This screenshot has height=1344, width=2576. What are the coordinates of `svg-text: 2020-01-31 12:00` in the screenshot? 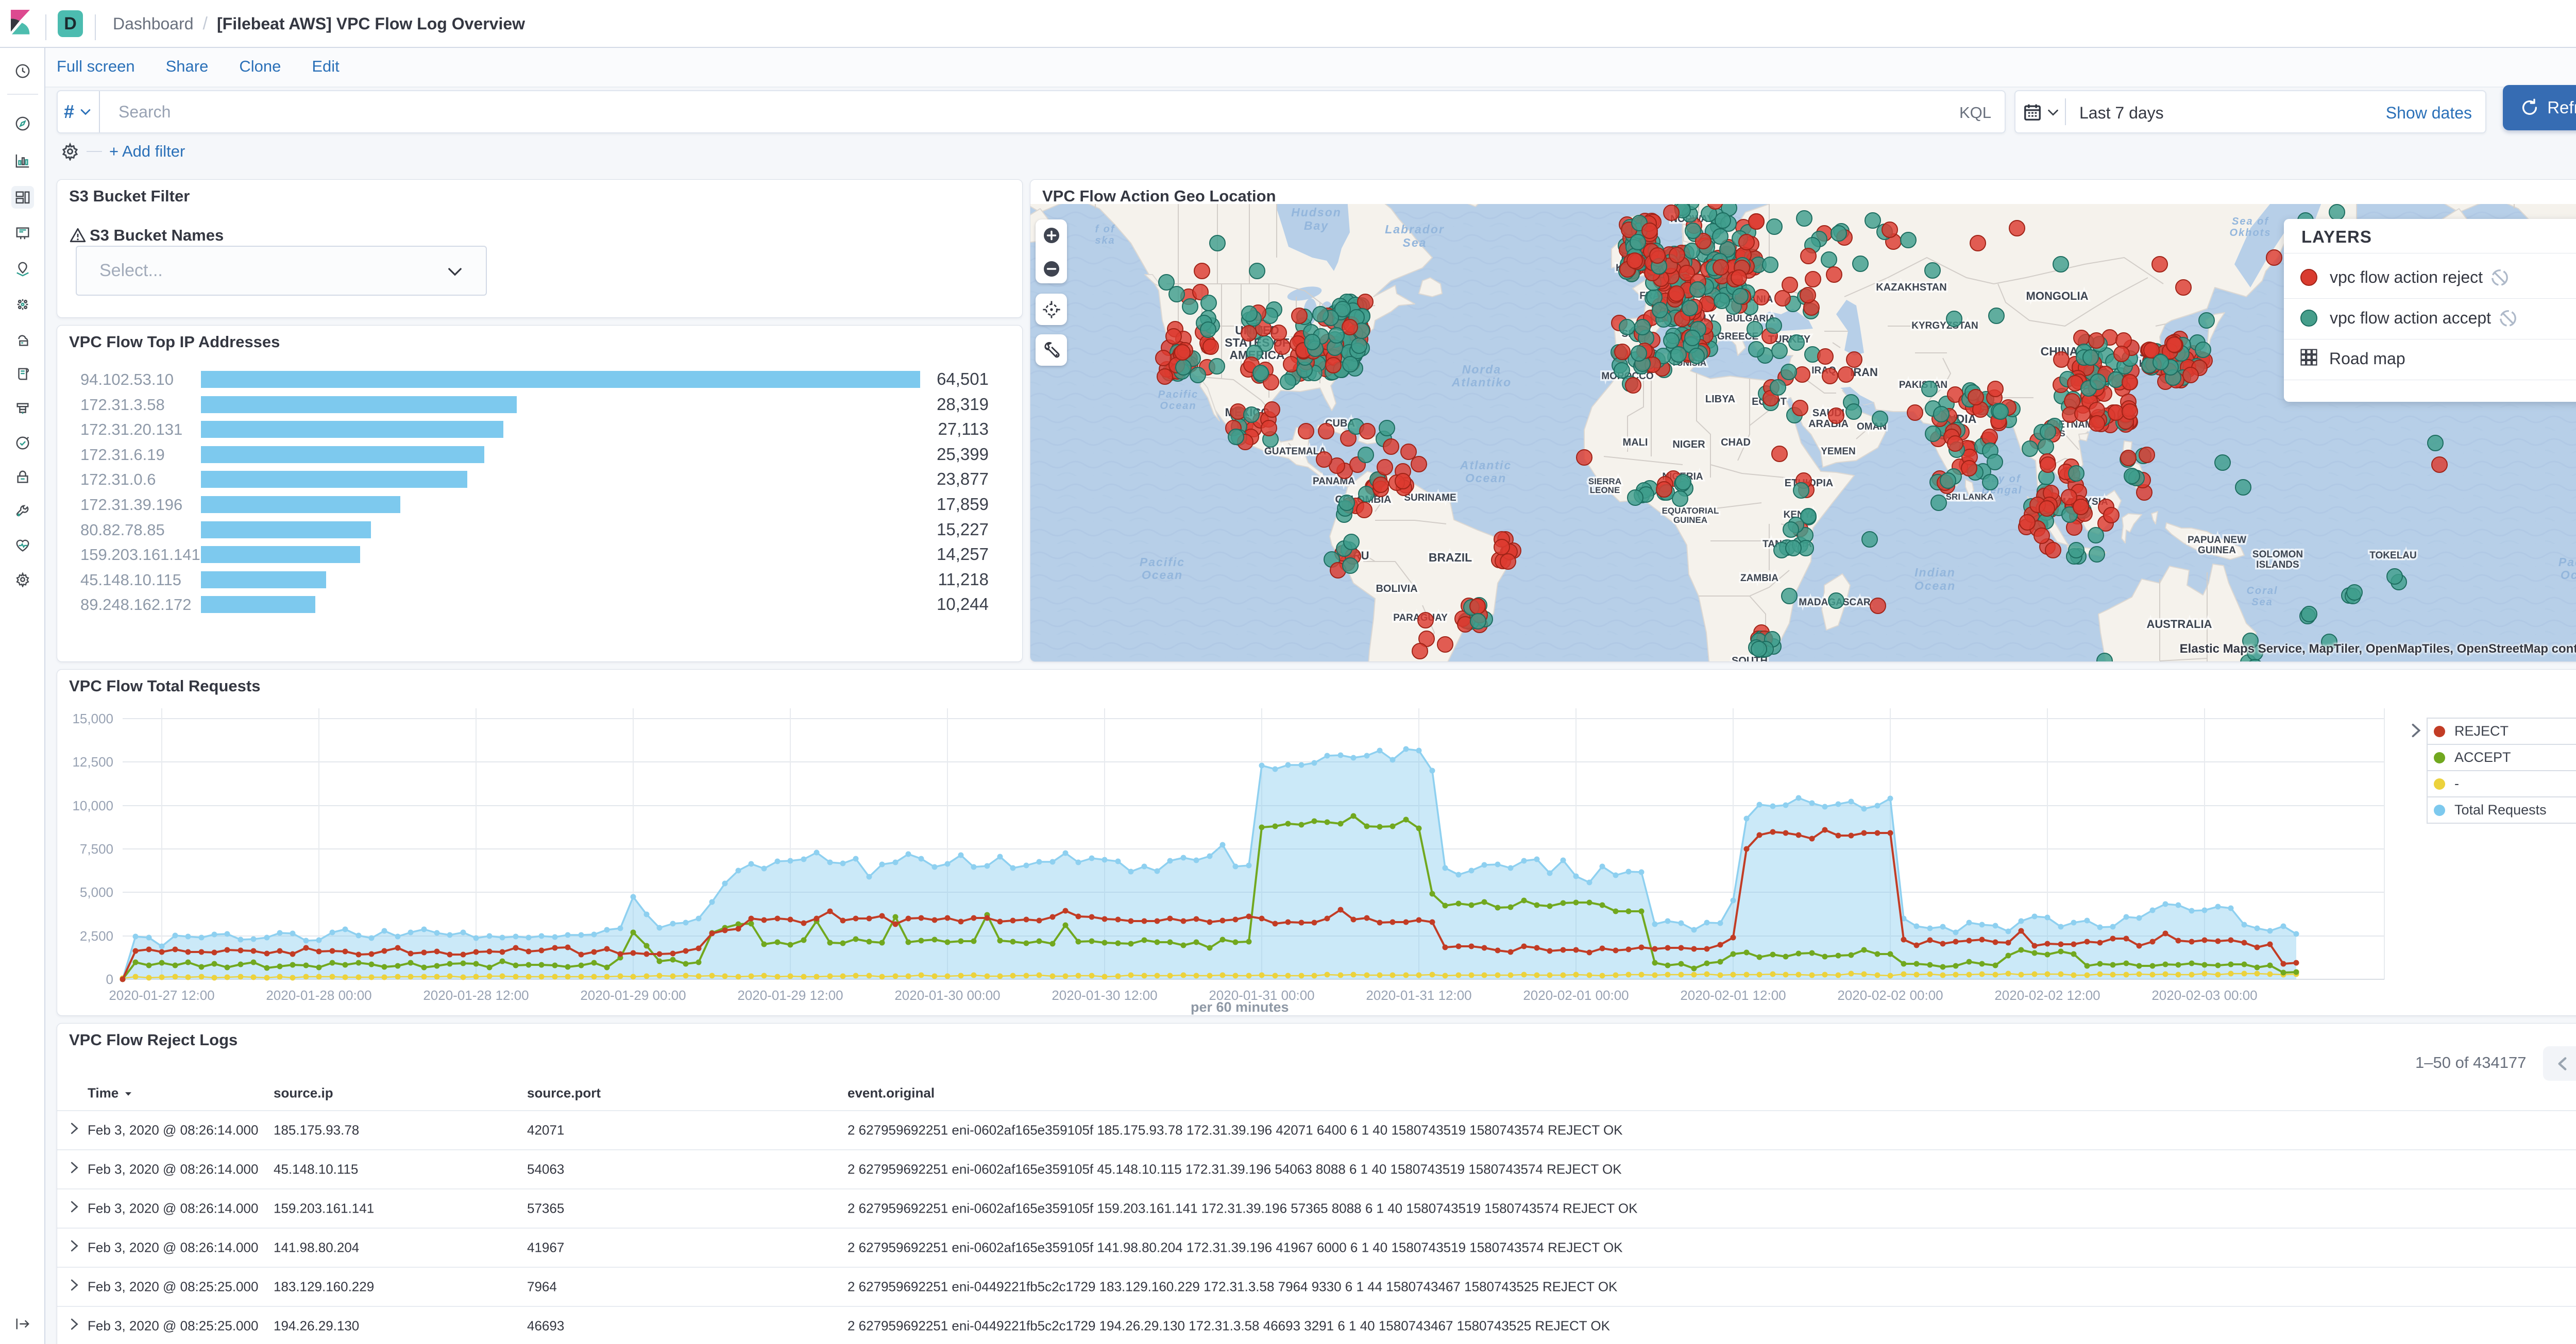 It's located at (1418, 995).